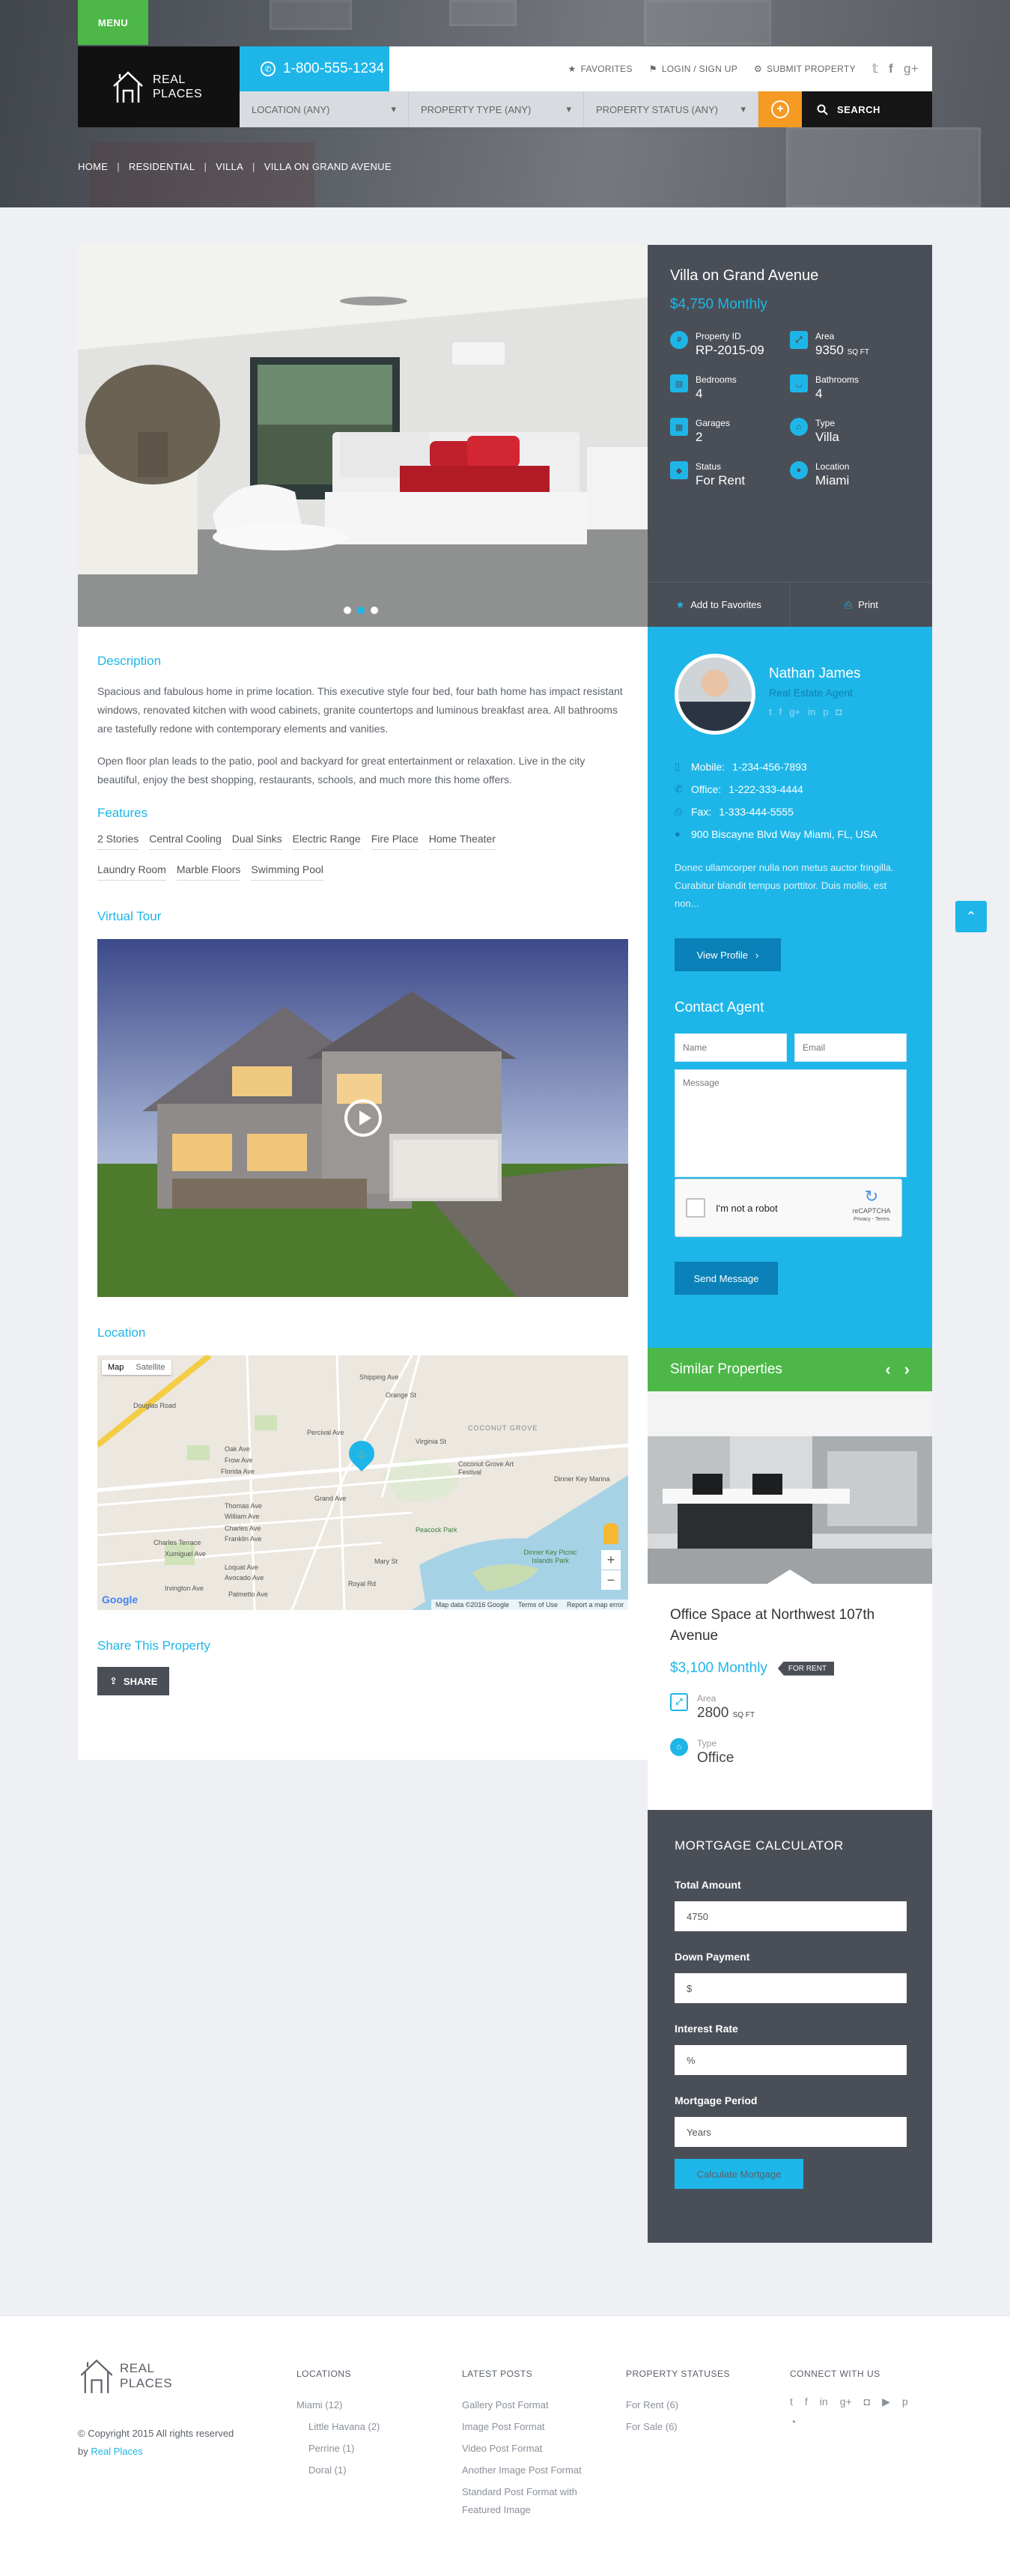 The height and width of the screenshot is (2576, 1010). Describe the element at coordinates (611, 1580) in the screenshot. I see `zoom-out-button: −` at that location.